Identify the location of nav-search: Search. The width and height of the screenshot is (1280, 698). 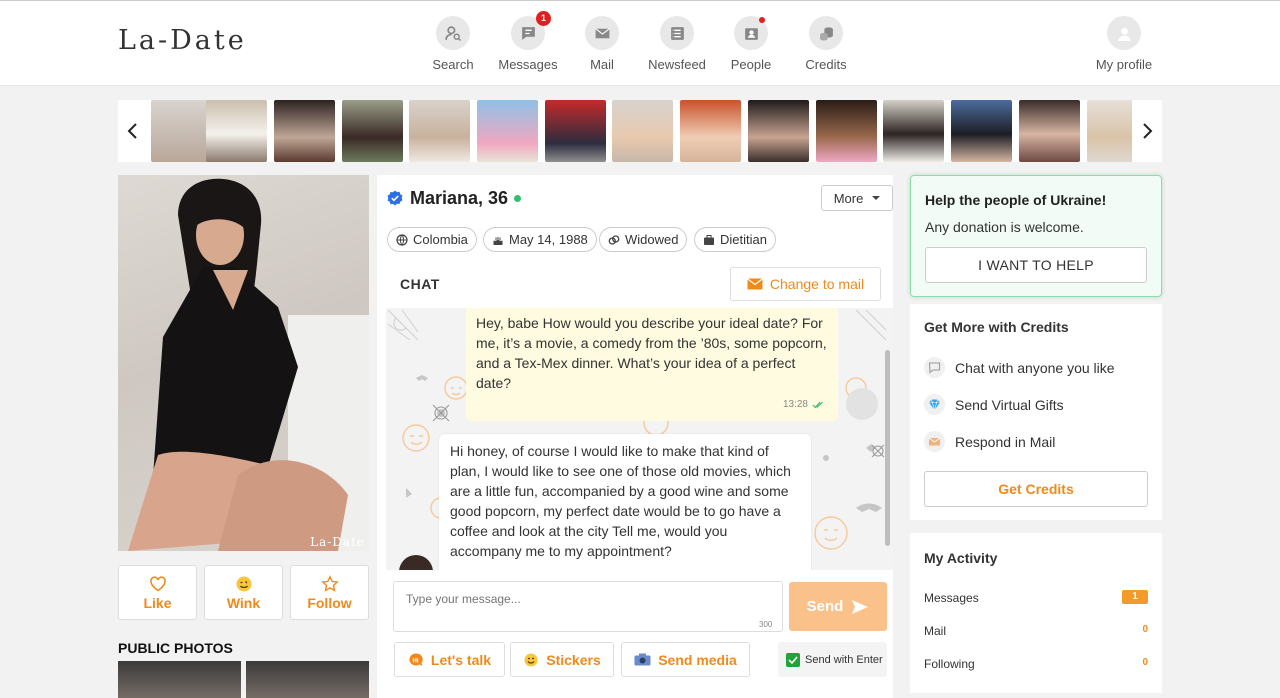
(453, 44).